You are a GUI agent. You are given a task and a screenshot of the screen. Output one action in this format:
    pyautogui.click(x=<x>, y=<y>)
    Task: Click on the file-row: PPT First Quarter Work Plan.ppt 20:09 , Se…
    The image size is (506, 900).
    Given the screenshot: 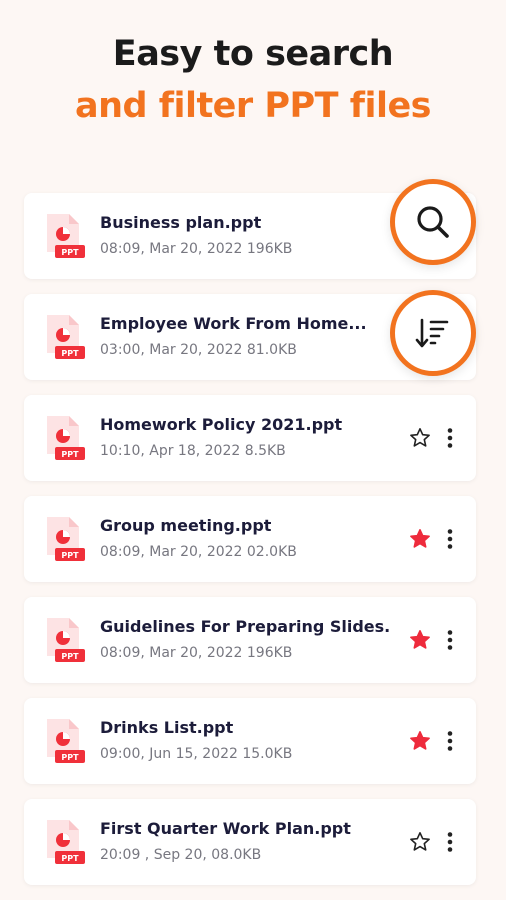 What is the action you would take?
    pyautogui.click(x=250, y=842)
    